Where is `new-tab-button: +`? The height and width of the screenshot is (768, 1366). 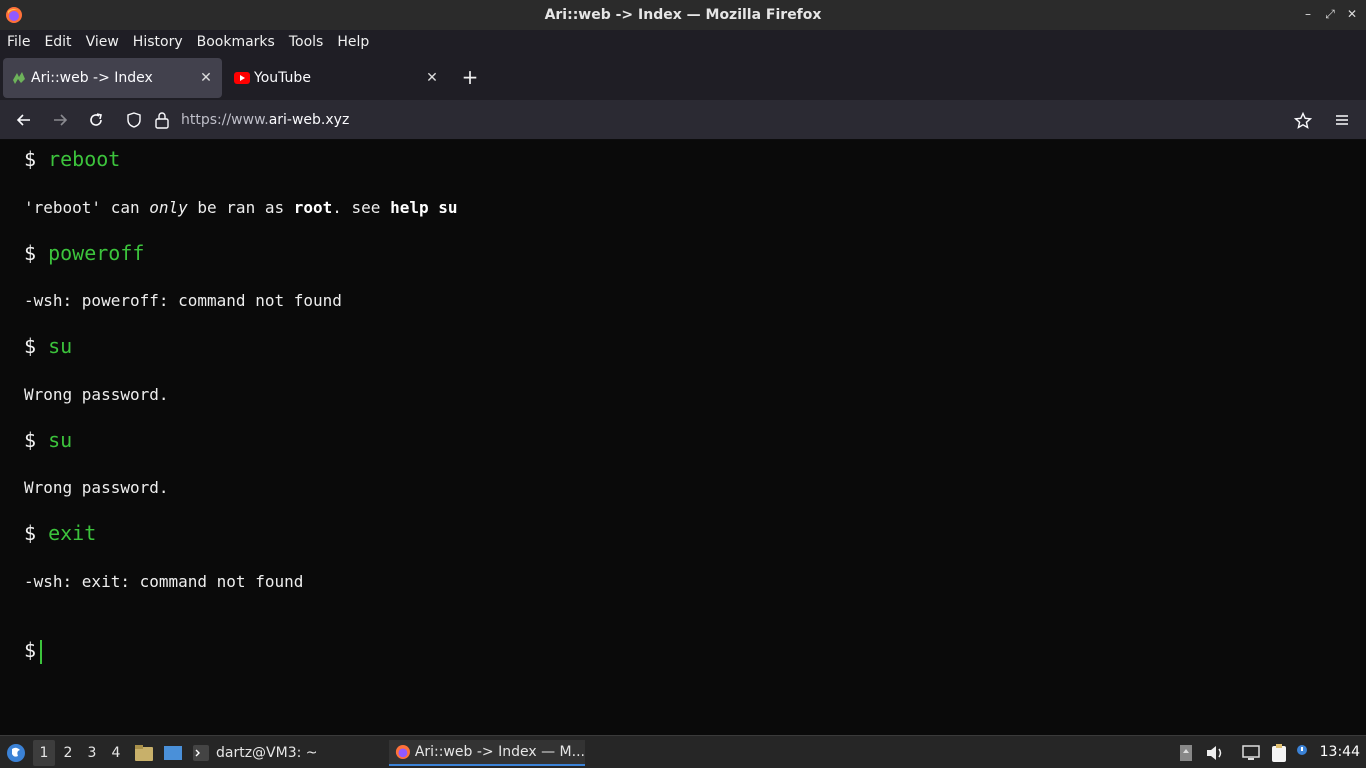
new-tab-button: + is located at coordinates (470, 78).